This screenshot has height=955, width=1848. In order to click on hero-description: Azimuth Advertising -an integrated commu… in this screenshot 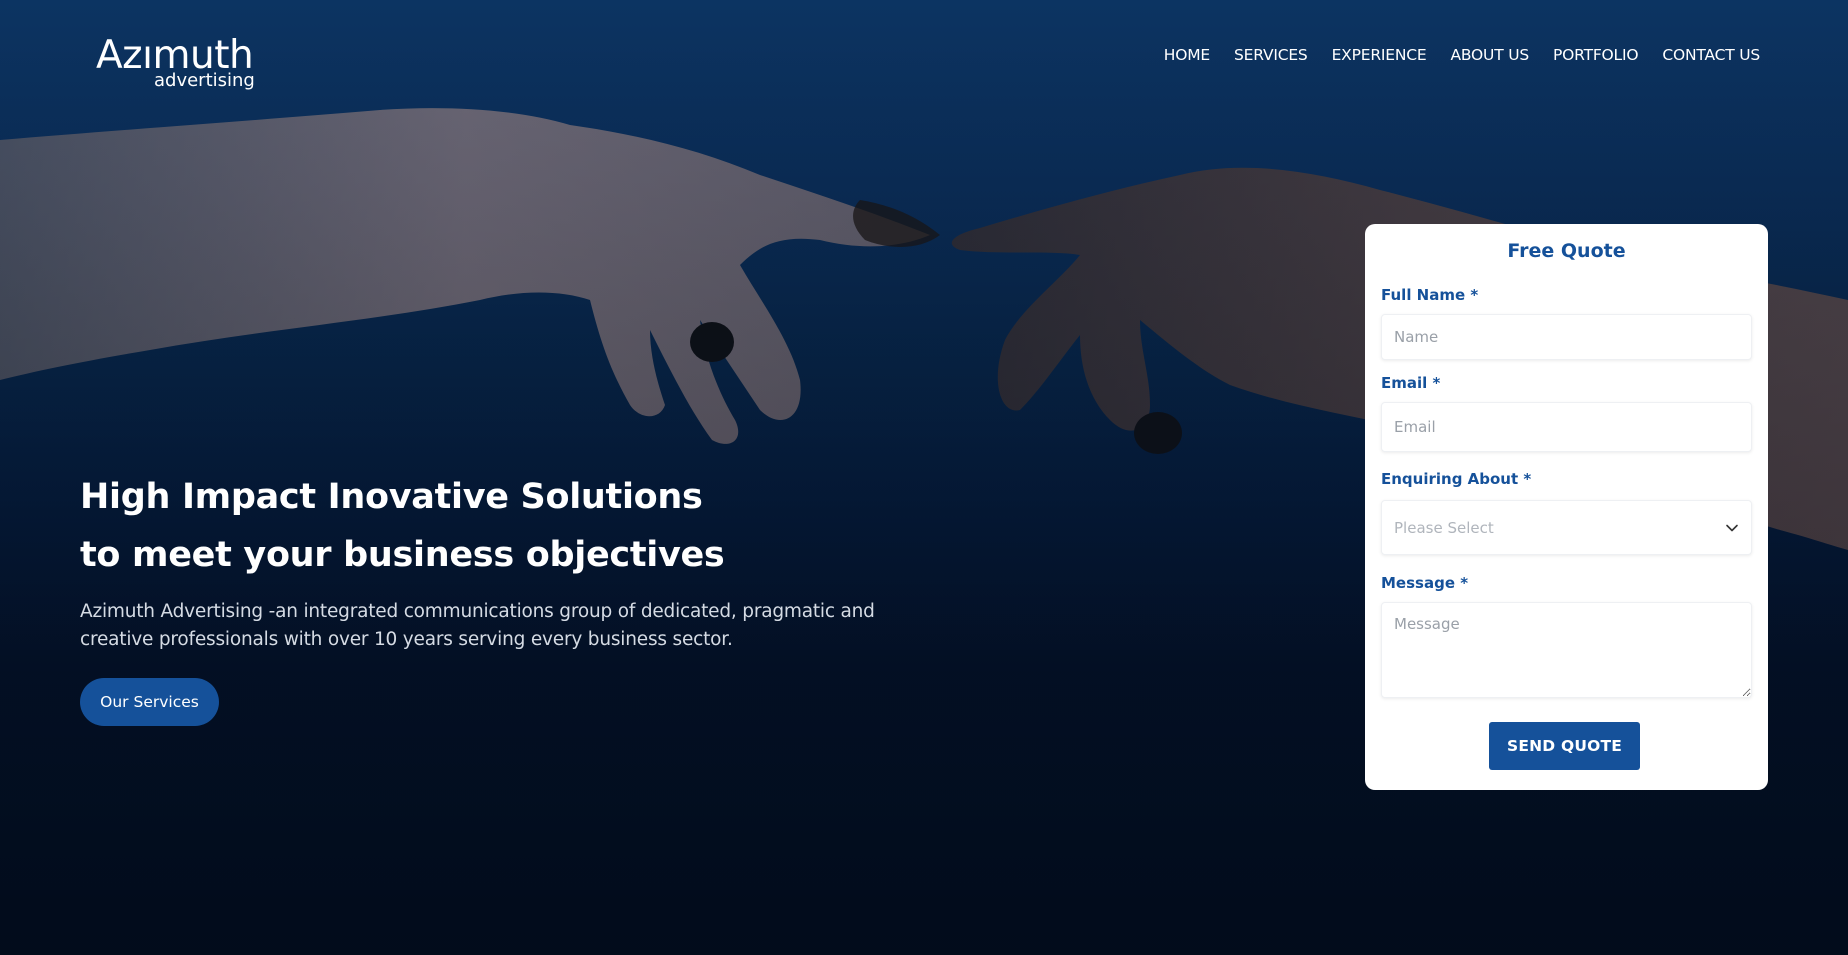, I will do `click(477, 625)`.